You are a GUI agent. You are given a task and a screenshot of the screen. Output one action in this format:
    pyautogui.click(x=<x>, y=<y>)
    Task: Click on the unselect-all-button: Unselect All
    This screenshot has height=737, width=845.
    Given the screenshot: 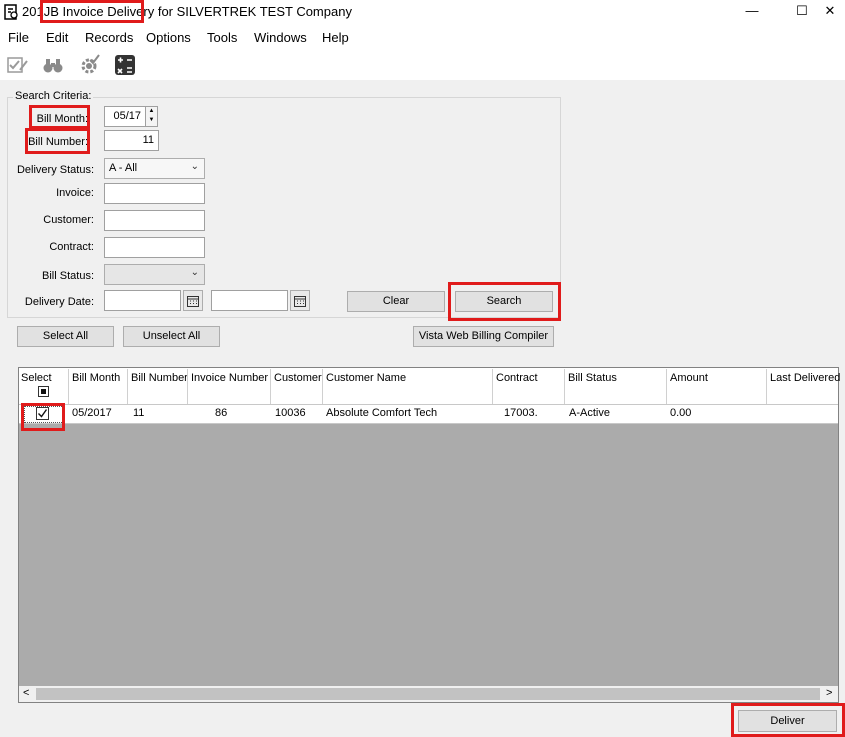 What is the action you would take?
    pyautogui.click(x=171, y=336)
    